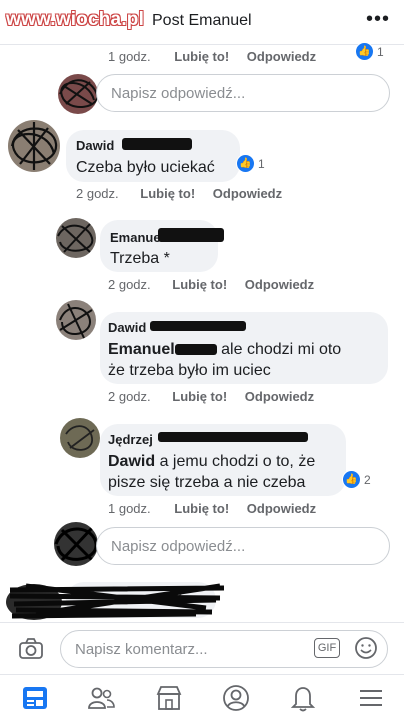 Image resolution: width=404 pixels, height=721 pixels. What do you see at coordinates (162, 246) in the screenshot?
I see `comment-bubble: Emanuel Trzeba *` at bounding box center [162, 246].